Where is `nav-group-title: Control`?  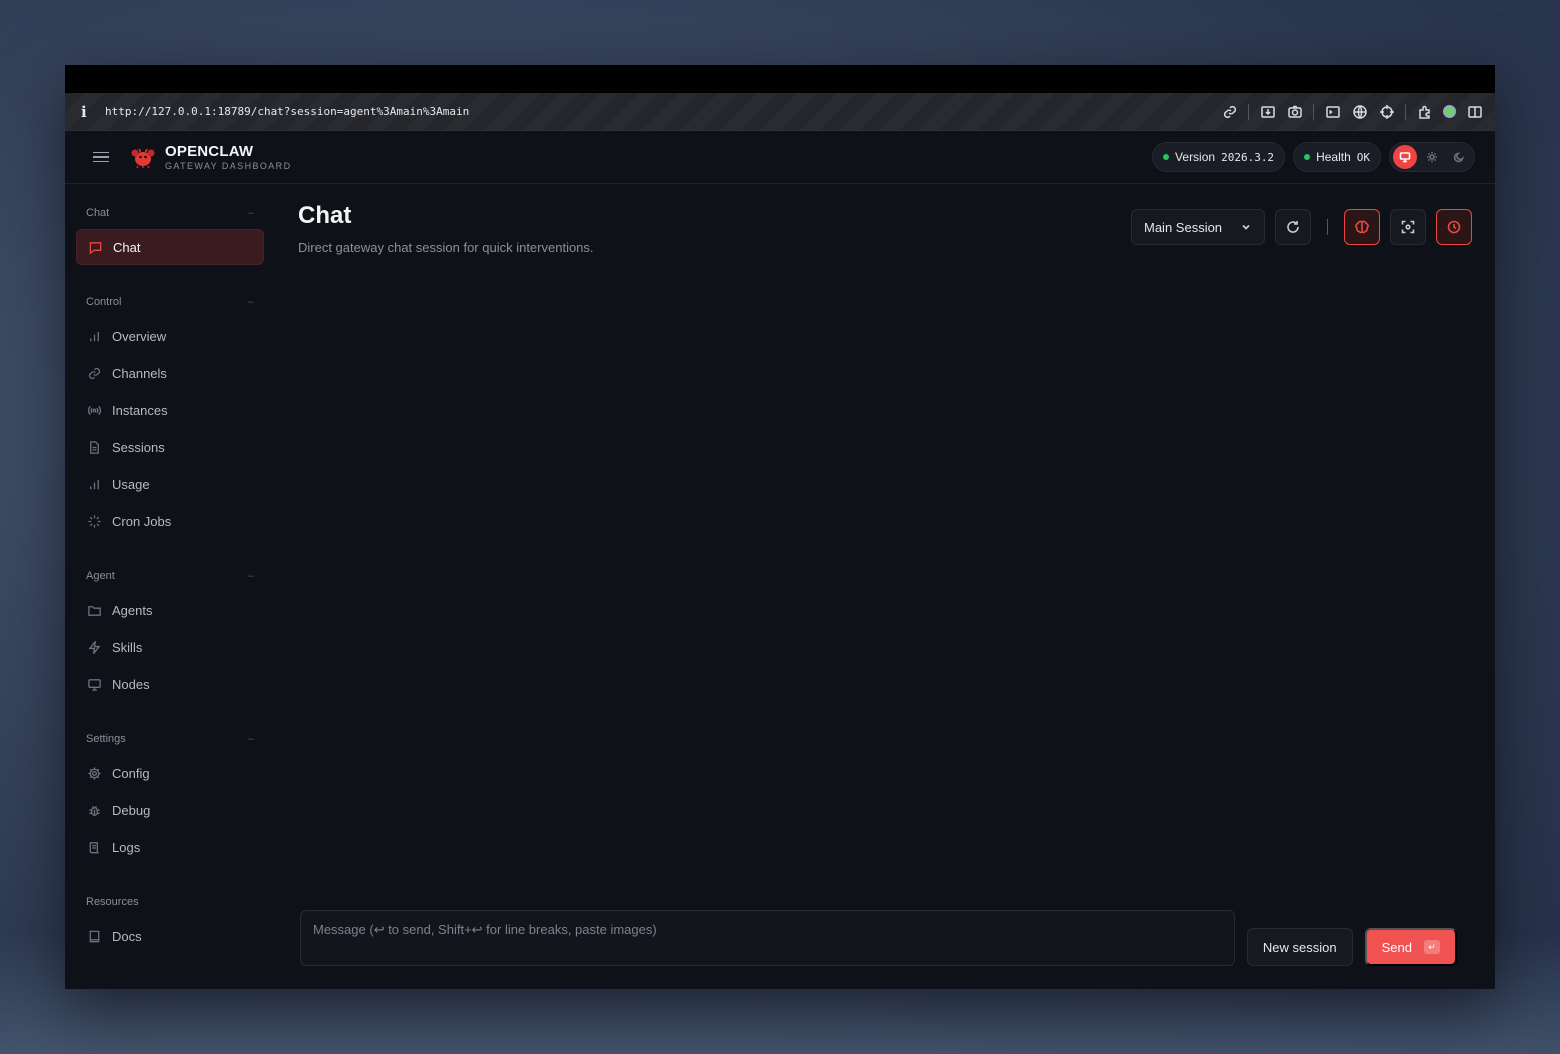
nav-group-title: Control is located at coordinates (104, 302).